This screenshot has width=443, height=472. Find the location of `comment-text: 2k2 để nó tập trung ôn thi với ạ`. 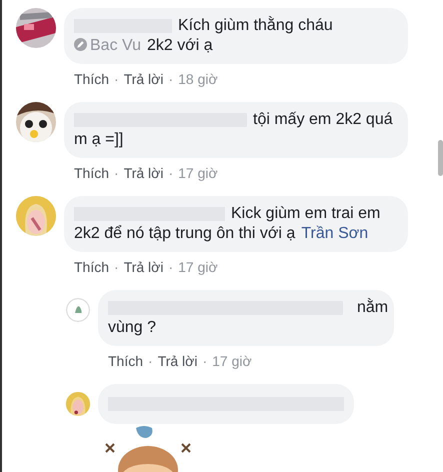

comment-text: 2k2 để nó tập trung ôn thi với ạ is located at coordinates (185, 234).